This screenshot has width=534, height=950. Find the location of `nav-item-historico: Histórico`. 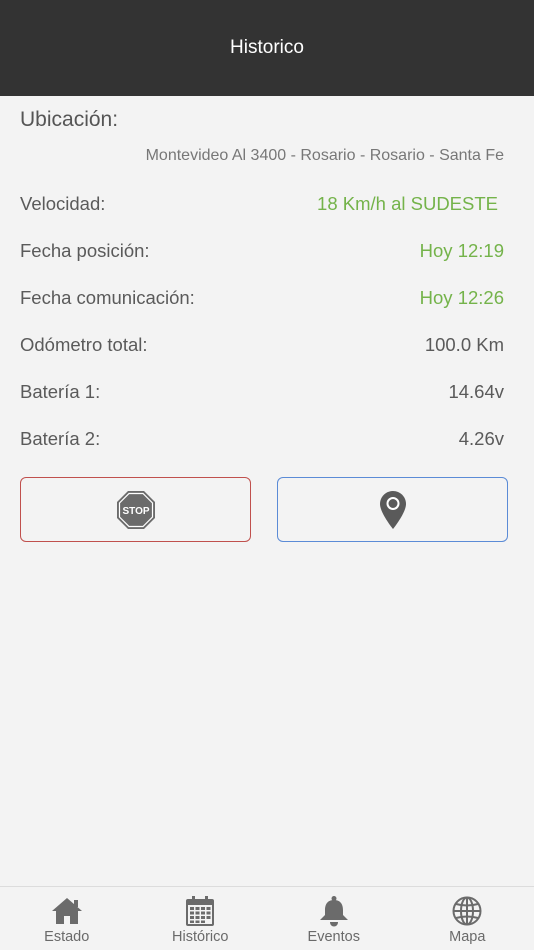

nav-item-historico: Histórico is located at coordinates (201, 918).